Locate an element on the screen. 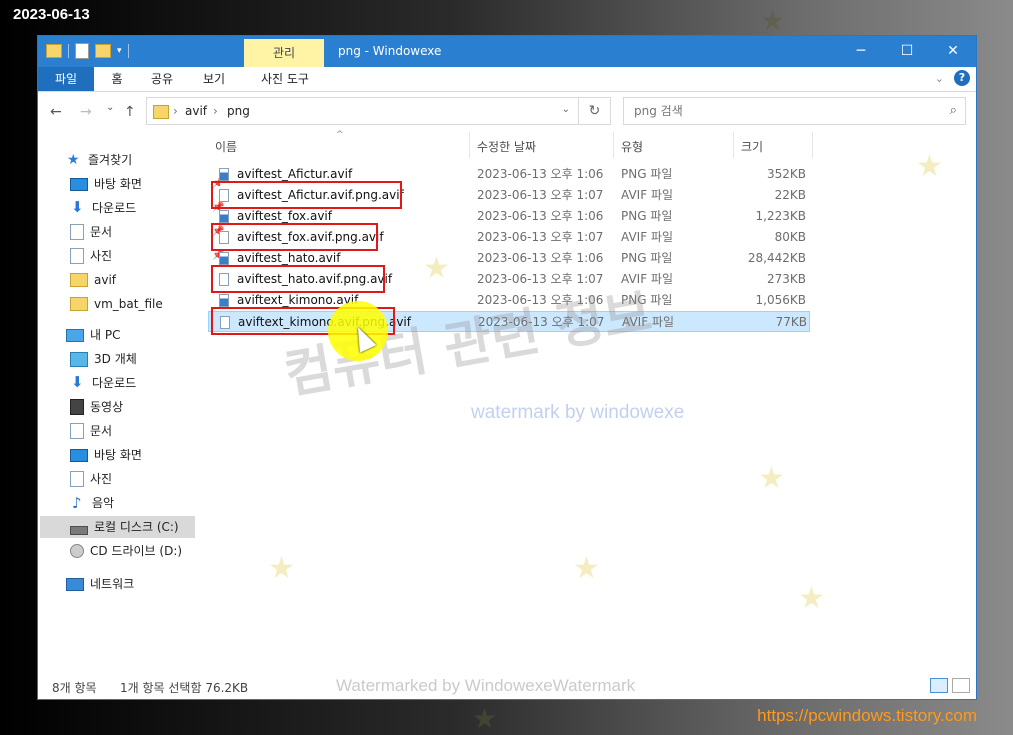 The height and width of the screenshot is (735, 1013). nav-item: 사진📌 is located at coordinates (147, 256).